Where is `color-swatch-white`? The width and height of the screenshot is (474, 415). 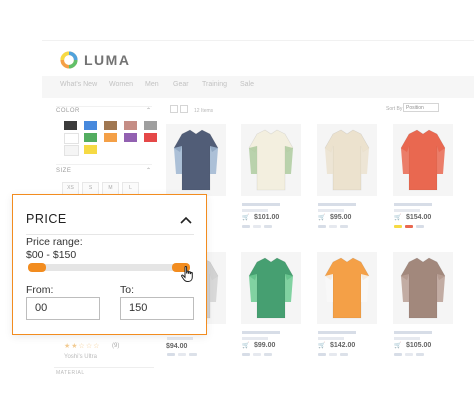
color-swatch-white is located at coordinates (71, 138).